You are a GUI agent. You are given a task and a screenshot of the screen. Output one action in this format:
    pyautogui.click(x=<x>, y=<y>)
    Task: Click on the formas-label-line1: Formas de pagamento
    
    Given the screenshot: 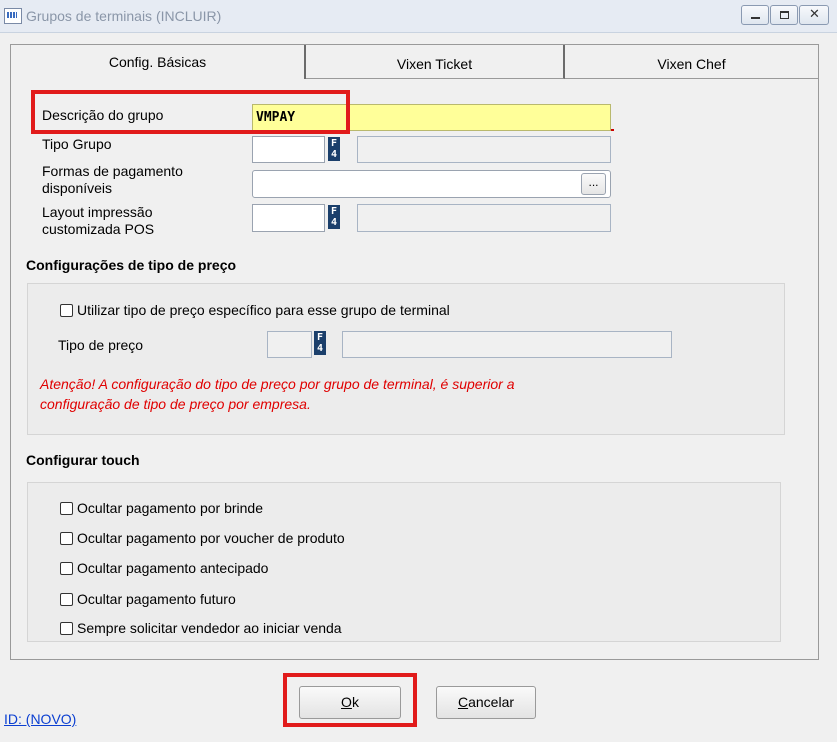 What is the action you would take?
    pyautogui.click(x=112, y=171)
    